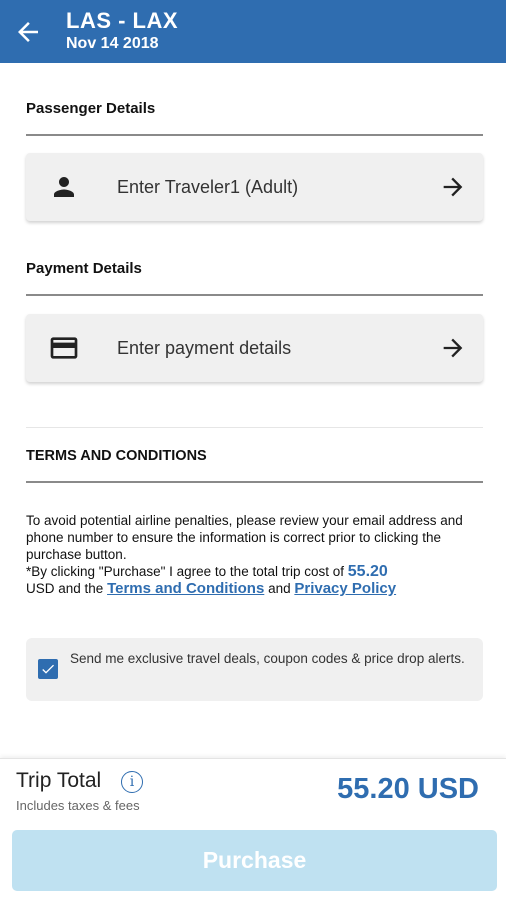  What do you see at coordinates (253, 31) in the screenshot?
I see `app-header: LAS - LAX Nov 14 2018` at bounding box center [253, 31].